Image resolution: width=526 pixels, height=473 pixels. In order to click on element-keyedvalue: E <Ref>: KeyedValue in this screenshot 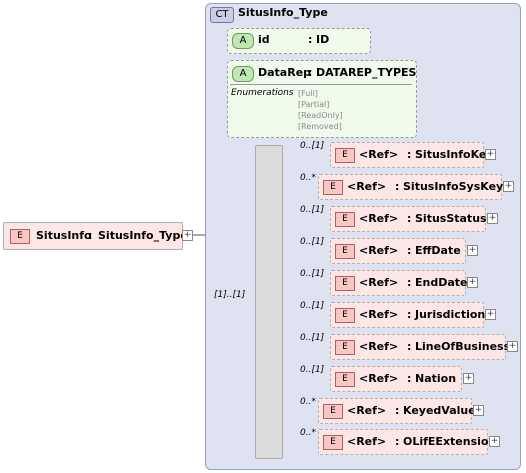, I will do `click(397, 411)`.